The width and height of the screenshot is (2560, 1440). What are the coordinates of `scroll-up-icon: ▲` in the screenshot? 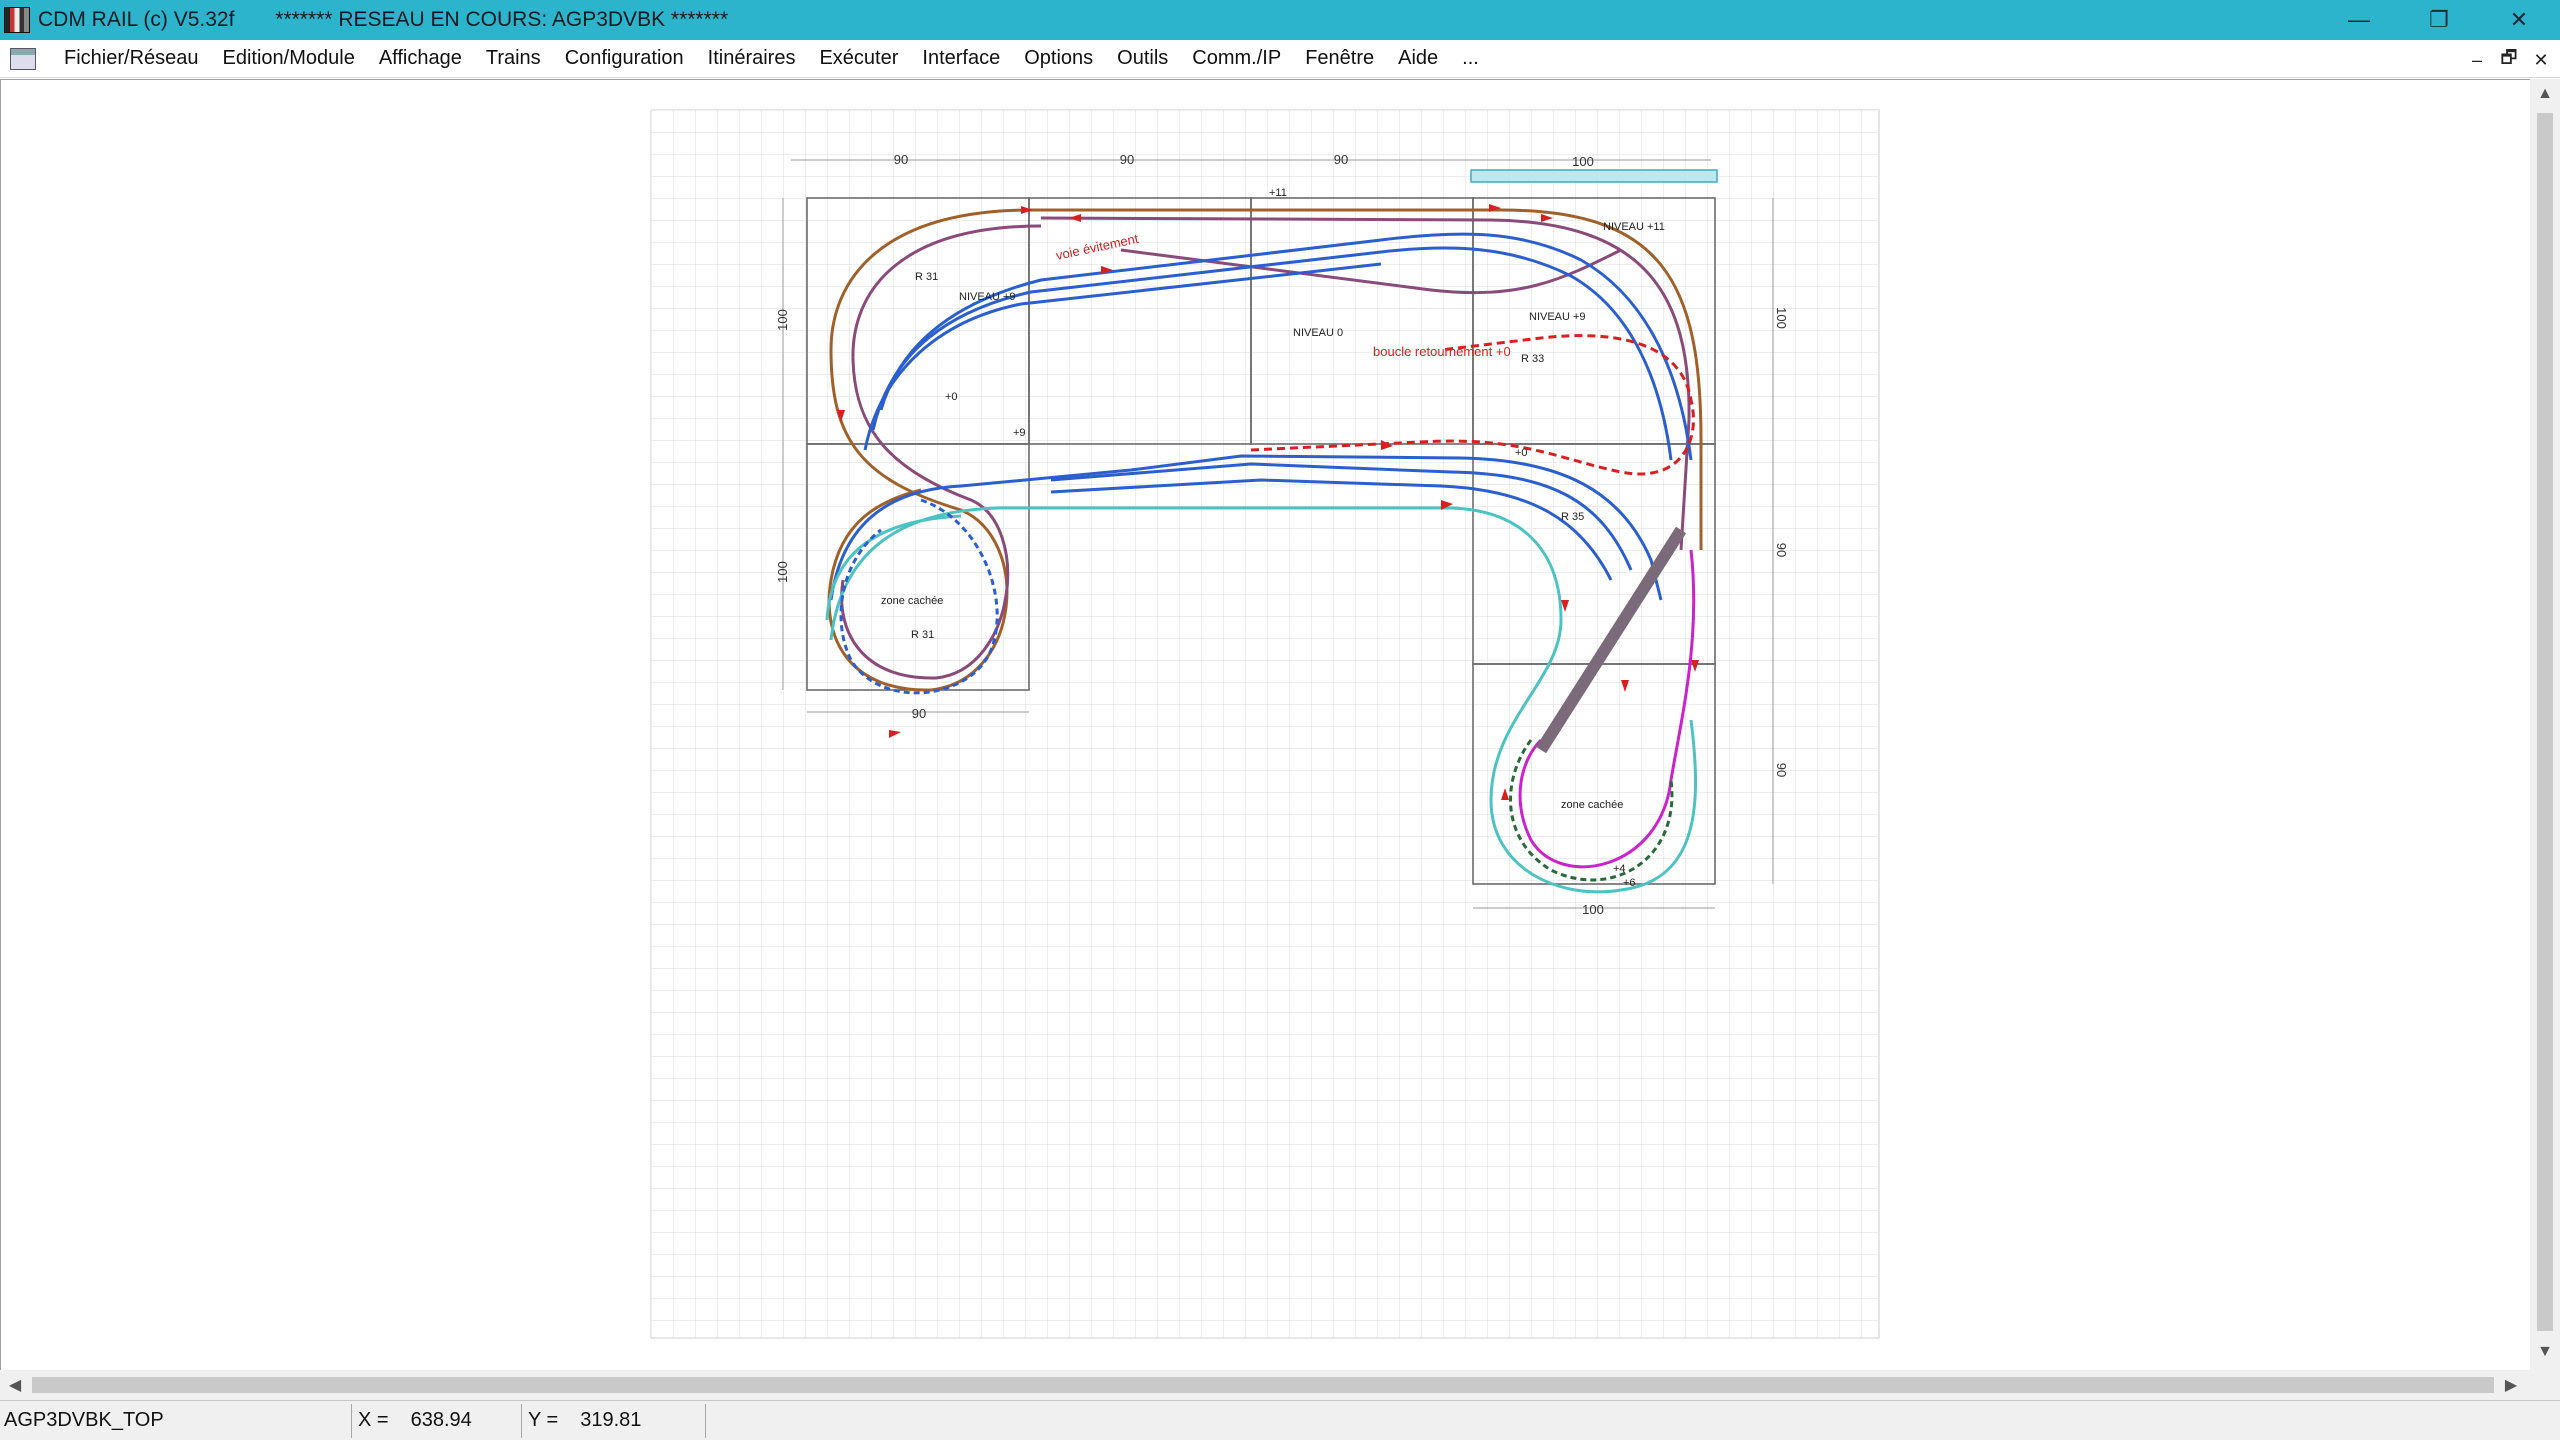 It's located at (2545, 94).